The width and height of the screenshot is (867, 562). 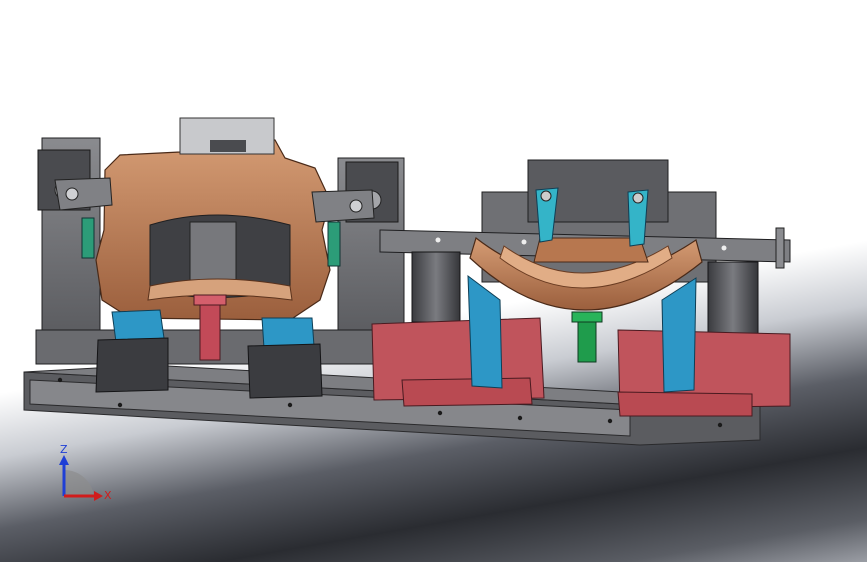 What do you see at coordinates (132, 365) in the screenshot?
I see `support-block-left` at bounding box center [132, 365].